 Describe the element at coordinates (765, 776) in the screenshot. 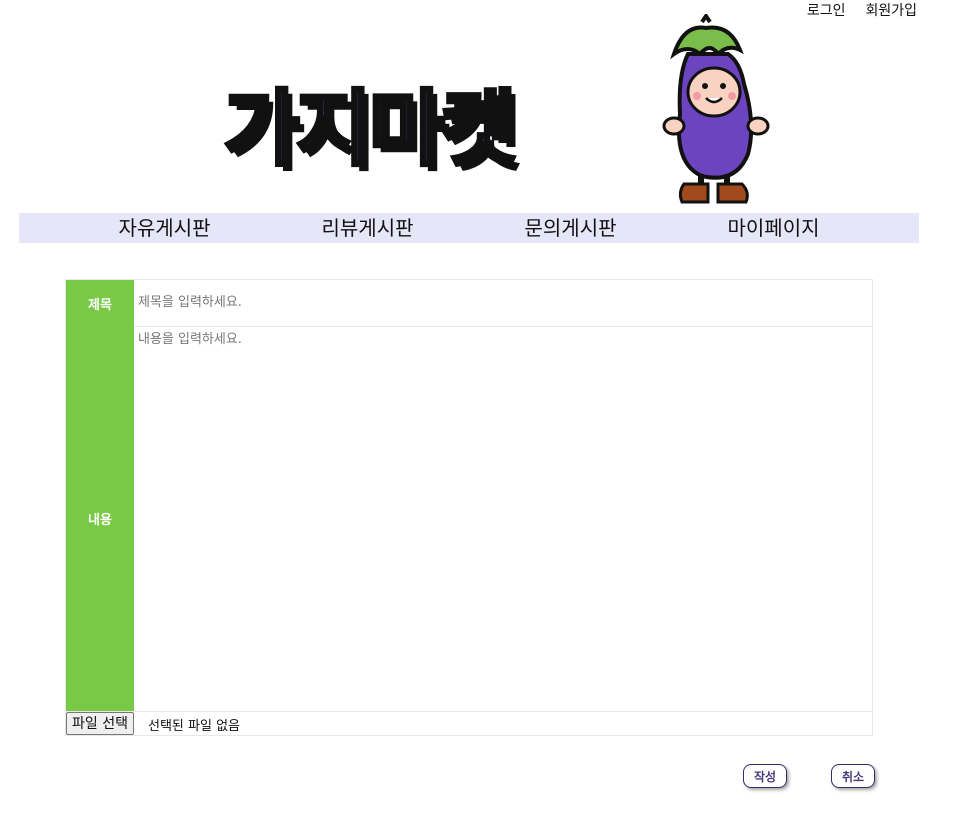

I see `submit-button: 작성` at that location.